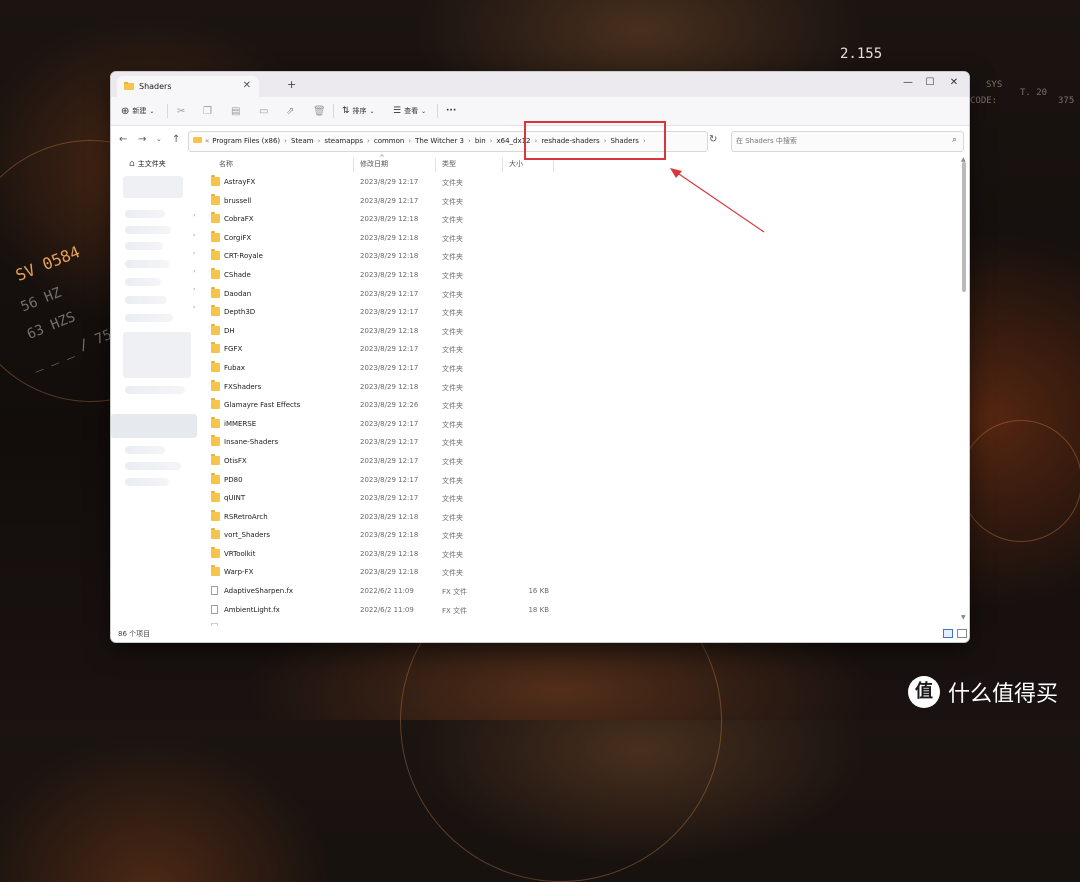 This screenshot has width=1080, height=882. Describe the element at coordinates (516, 164) in the screenshot. I see `column-header-size: 大小` at that location.